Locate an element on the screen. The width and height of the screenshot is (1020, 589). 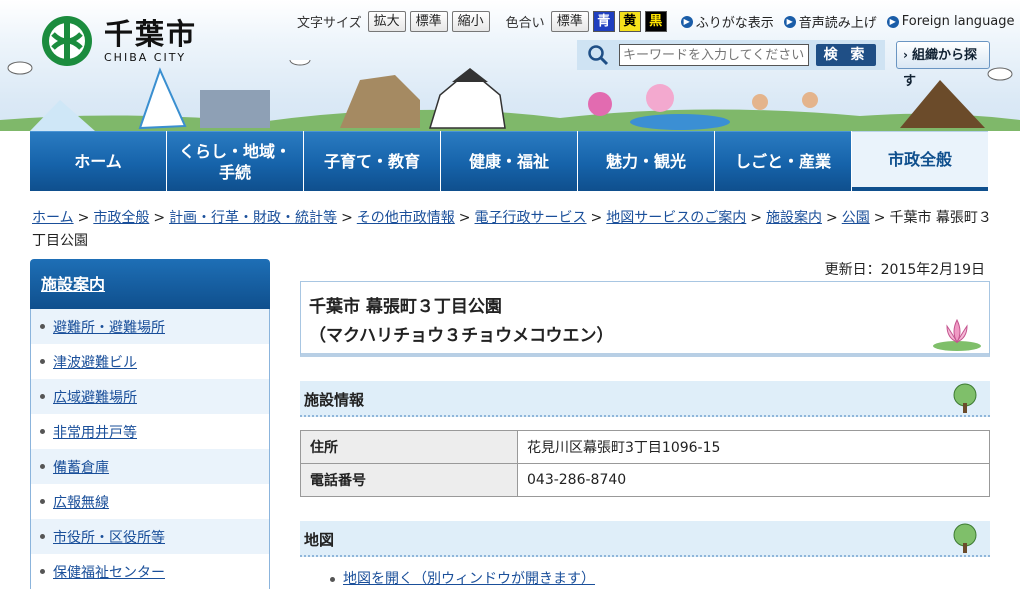
color-blue-button: 青 is located at coordinates (603, 21).